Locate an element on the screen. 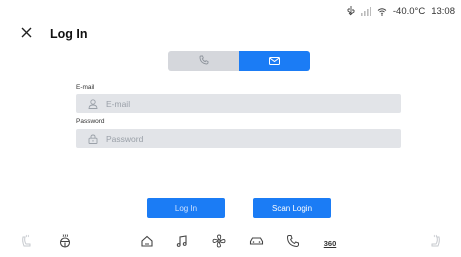 The height and width of the screenshot is (257, 461). home-icon is located at coordinates (147, 243).